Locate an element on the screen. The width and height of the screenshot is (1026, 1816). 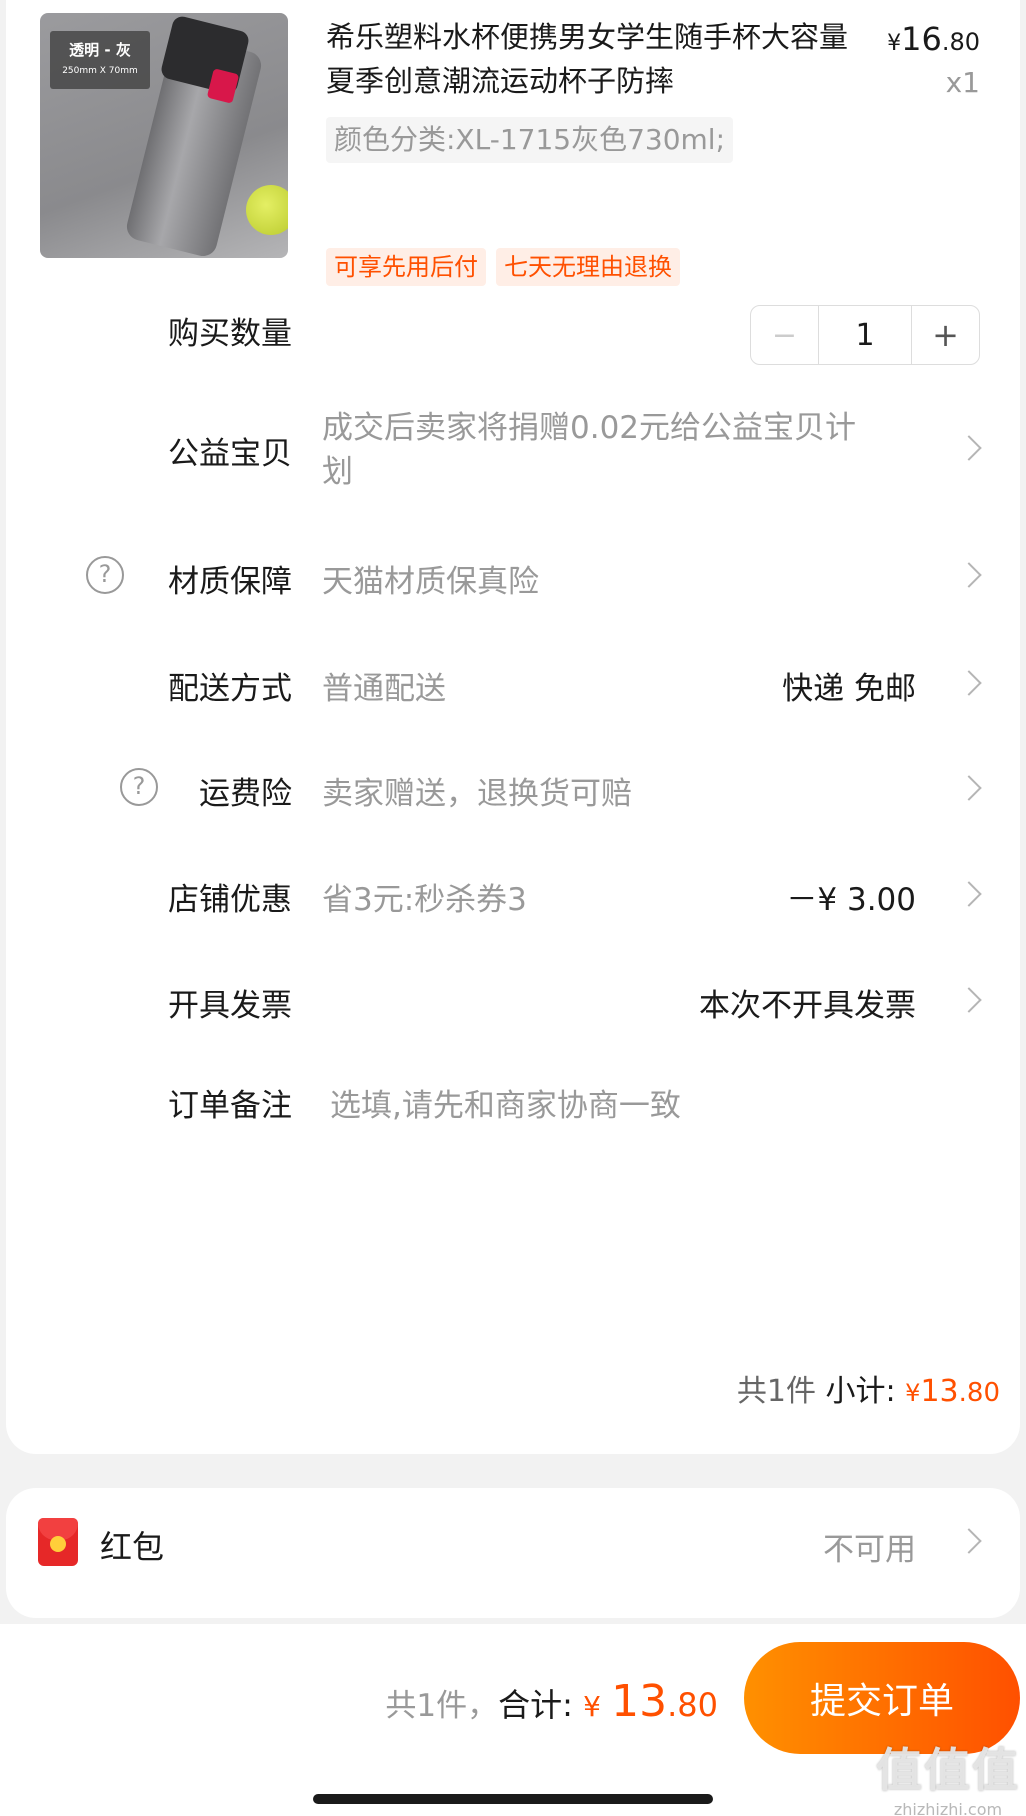
row-value: 天猫材质保真险 is located at coordinates (430, 582).